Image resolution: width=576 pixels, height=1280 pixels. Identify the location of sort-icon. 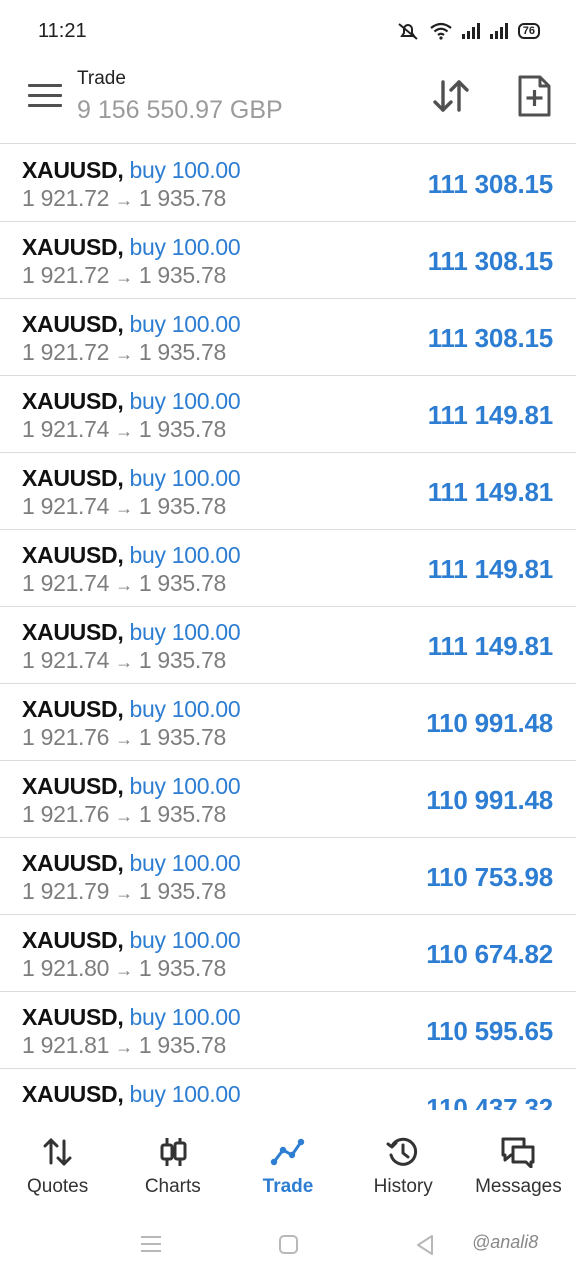
(451, 96).